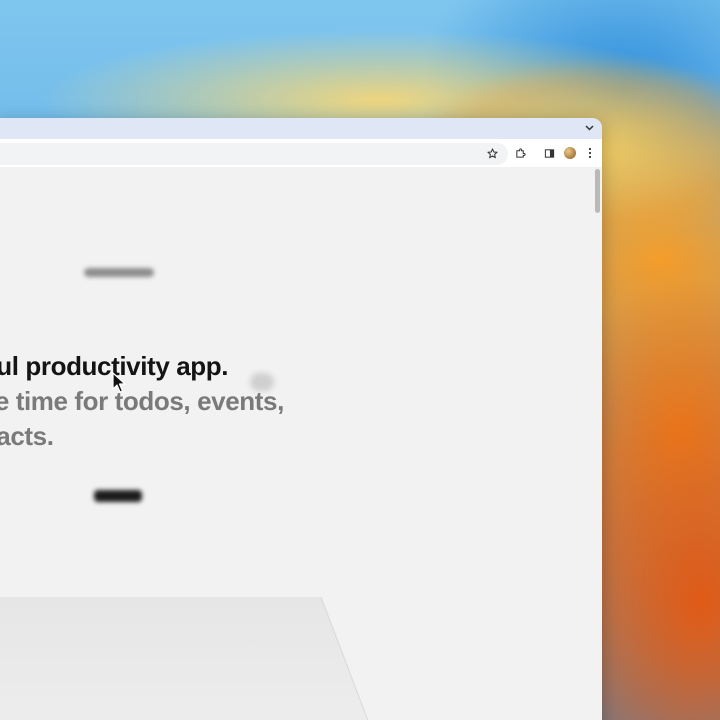 The height and width of the screenshot is (720, 720). Describe the element at coordinates (589, 128) in the screenshot. I see `chevron-down-icon` at that location.